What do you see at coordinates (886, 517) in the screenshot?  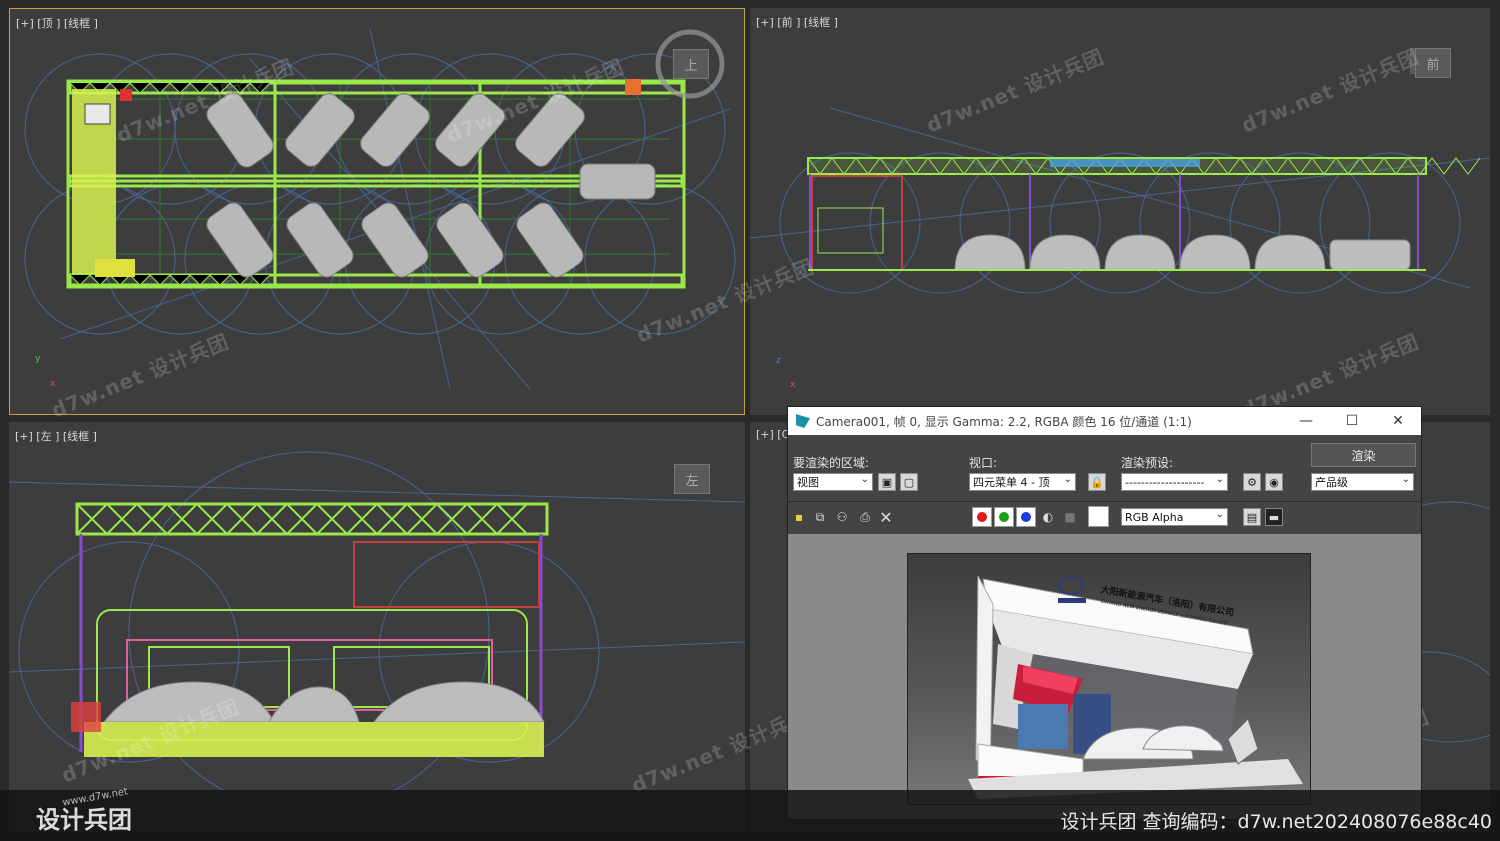 I see `clear-icon: ✕` at bounding box center [886, 517].